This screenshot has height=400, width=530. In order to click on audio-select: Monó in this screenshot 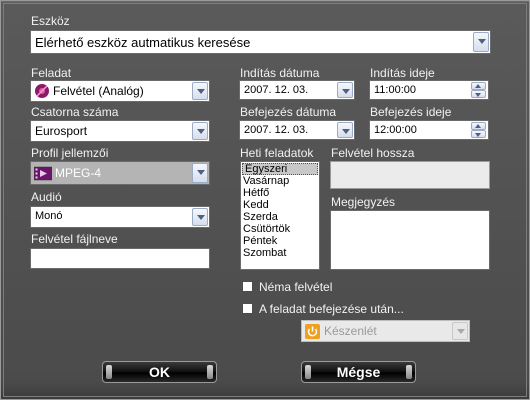, I will do `click(120, 217)`.